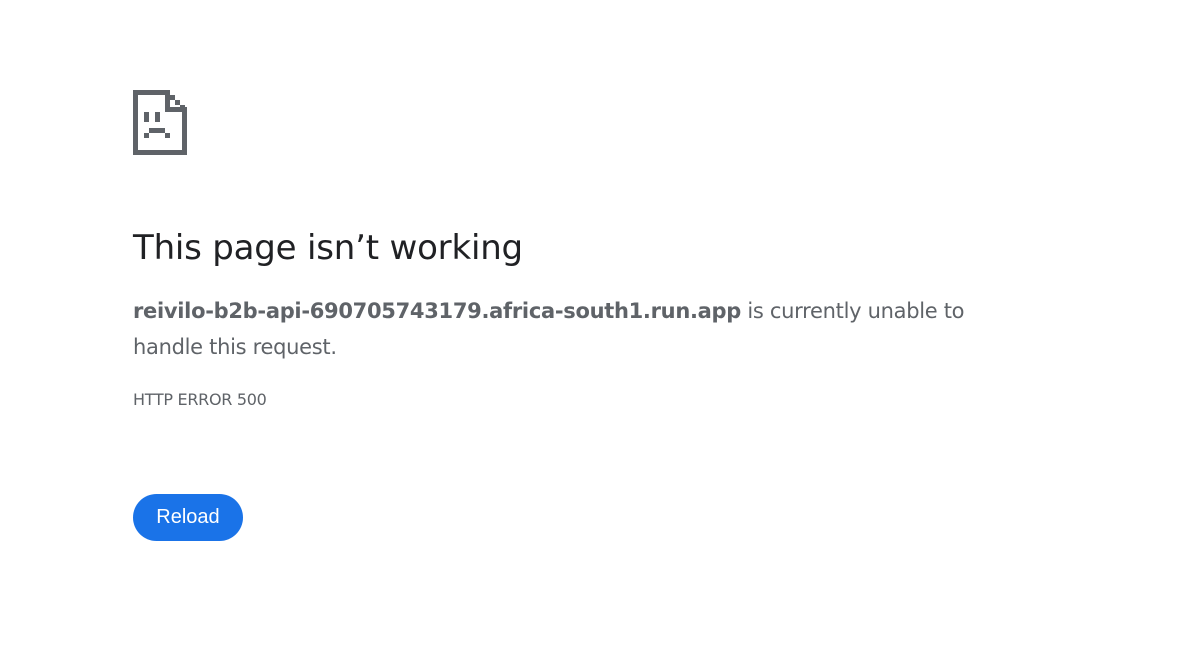 Image resolution: width=1177 pixels, height=660 pixels. What do you see at coordinates (160, 122) in the screenshot?
I see `sad-page-icon` at bounding box center [160, 122].